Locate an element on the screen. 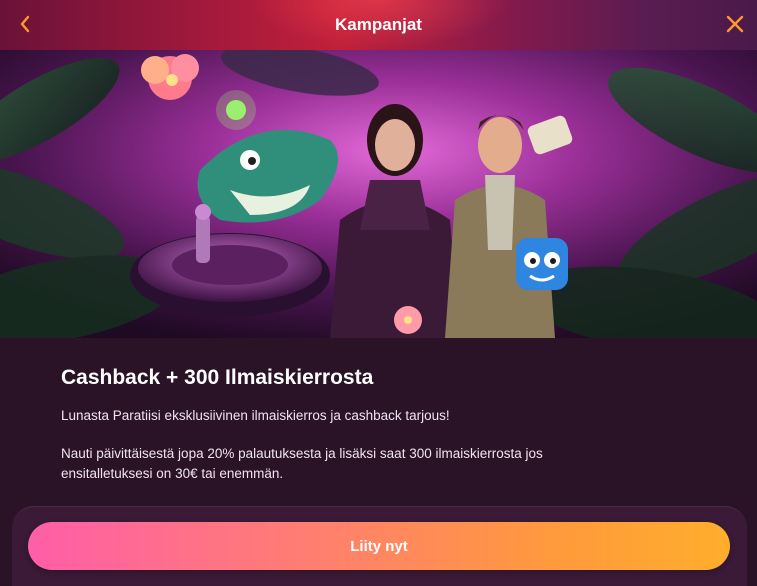  cta-footer: Liity nyt is located at coordinates (379, 546).